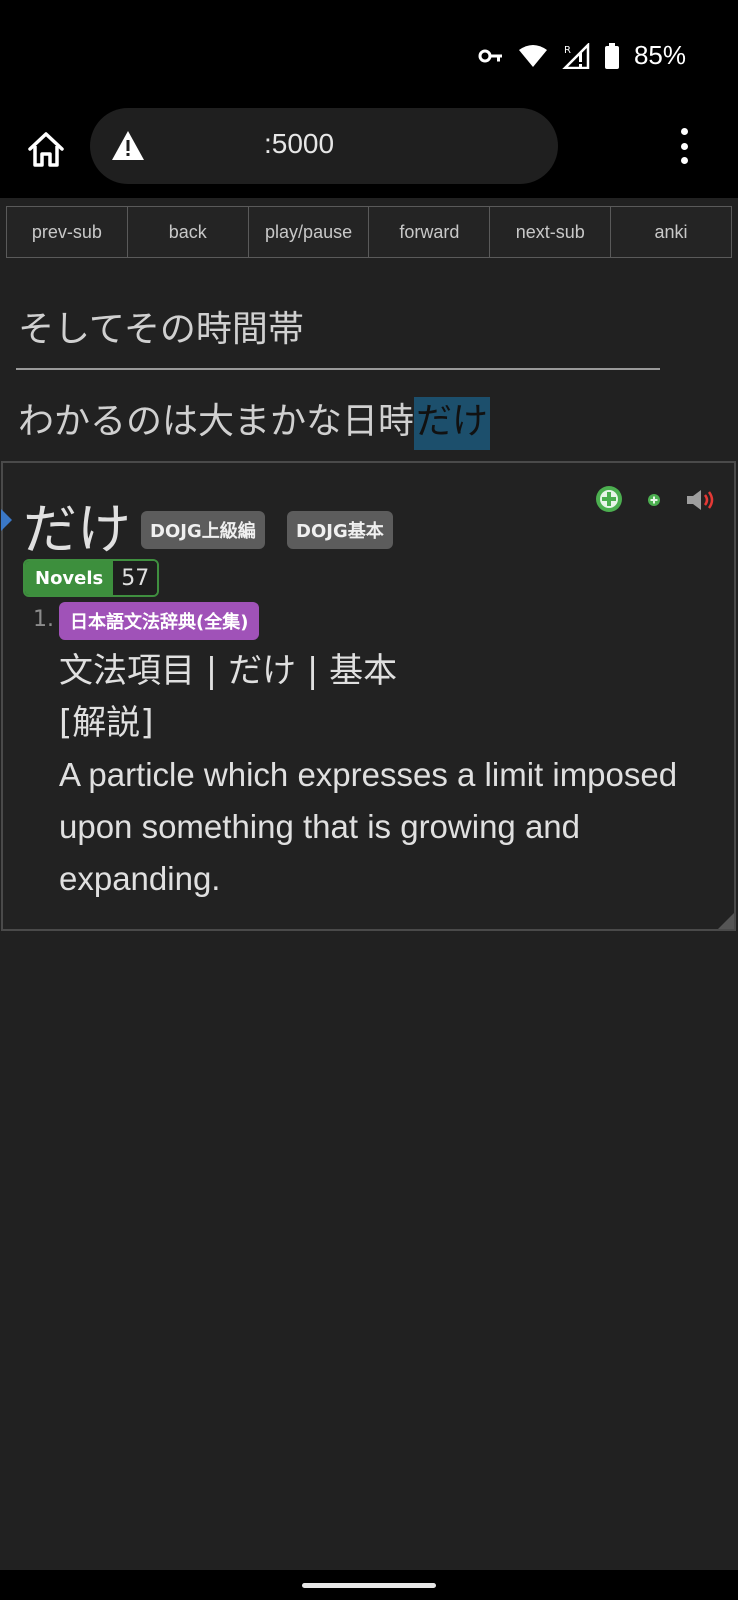 The image size is (738, 1600). I want to click on url-text: :5000, so click(299, 144).